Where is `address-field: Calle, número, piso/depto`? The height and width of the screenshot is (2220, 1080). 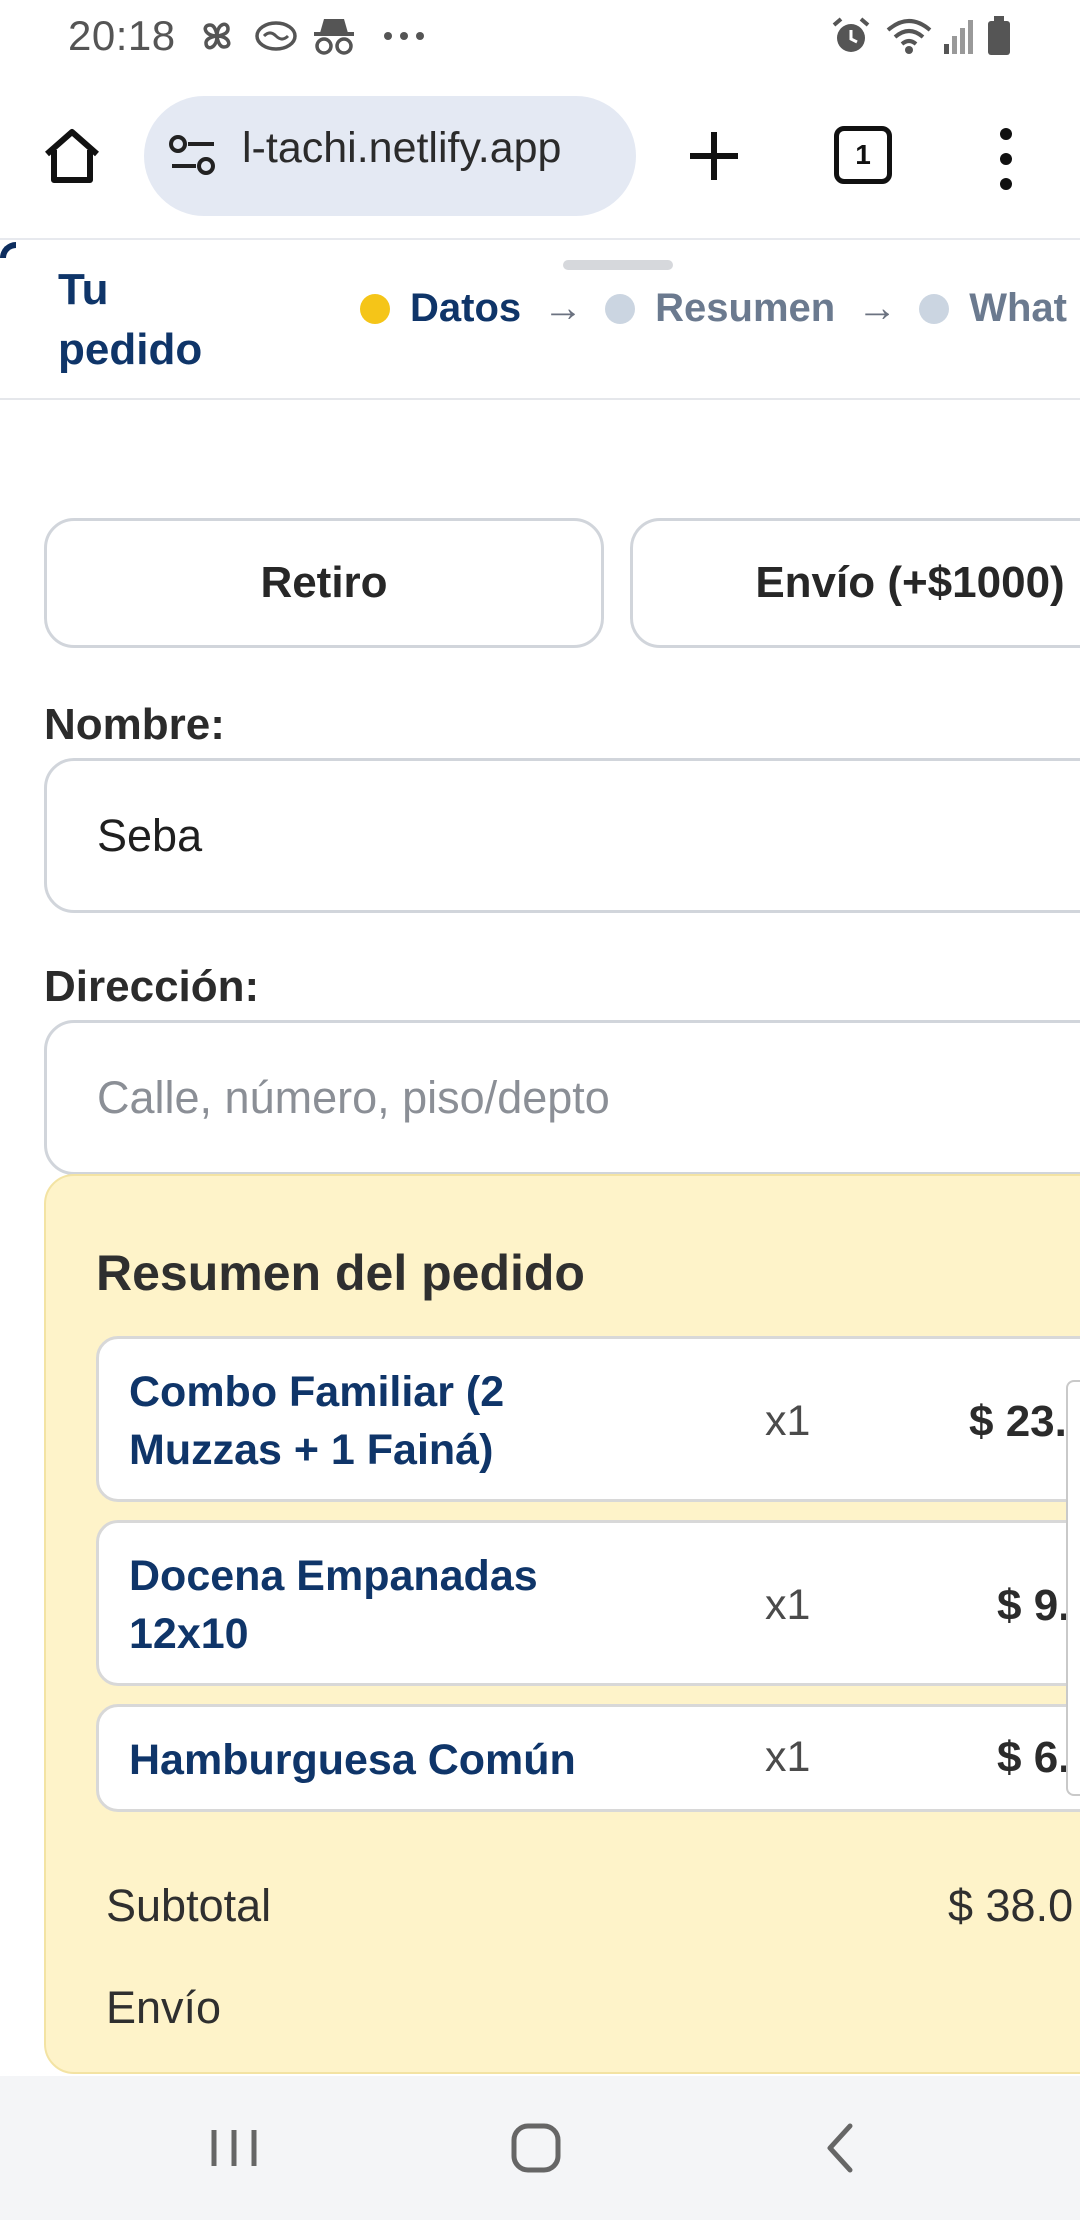
address-field: Calle, número, piso/depto is located at coordinates (562, 1097).